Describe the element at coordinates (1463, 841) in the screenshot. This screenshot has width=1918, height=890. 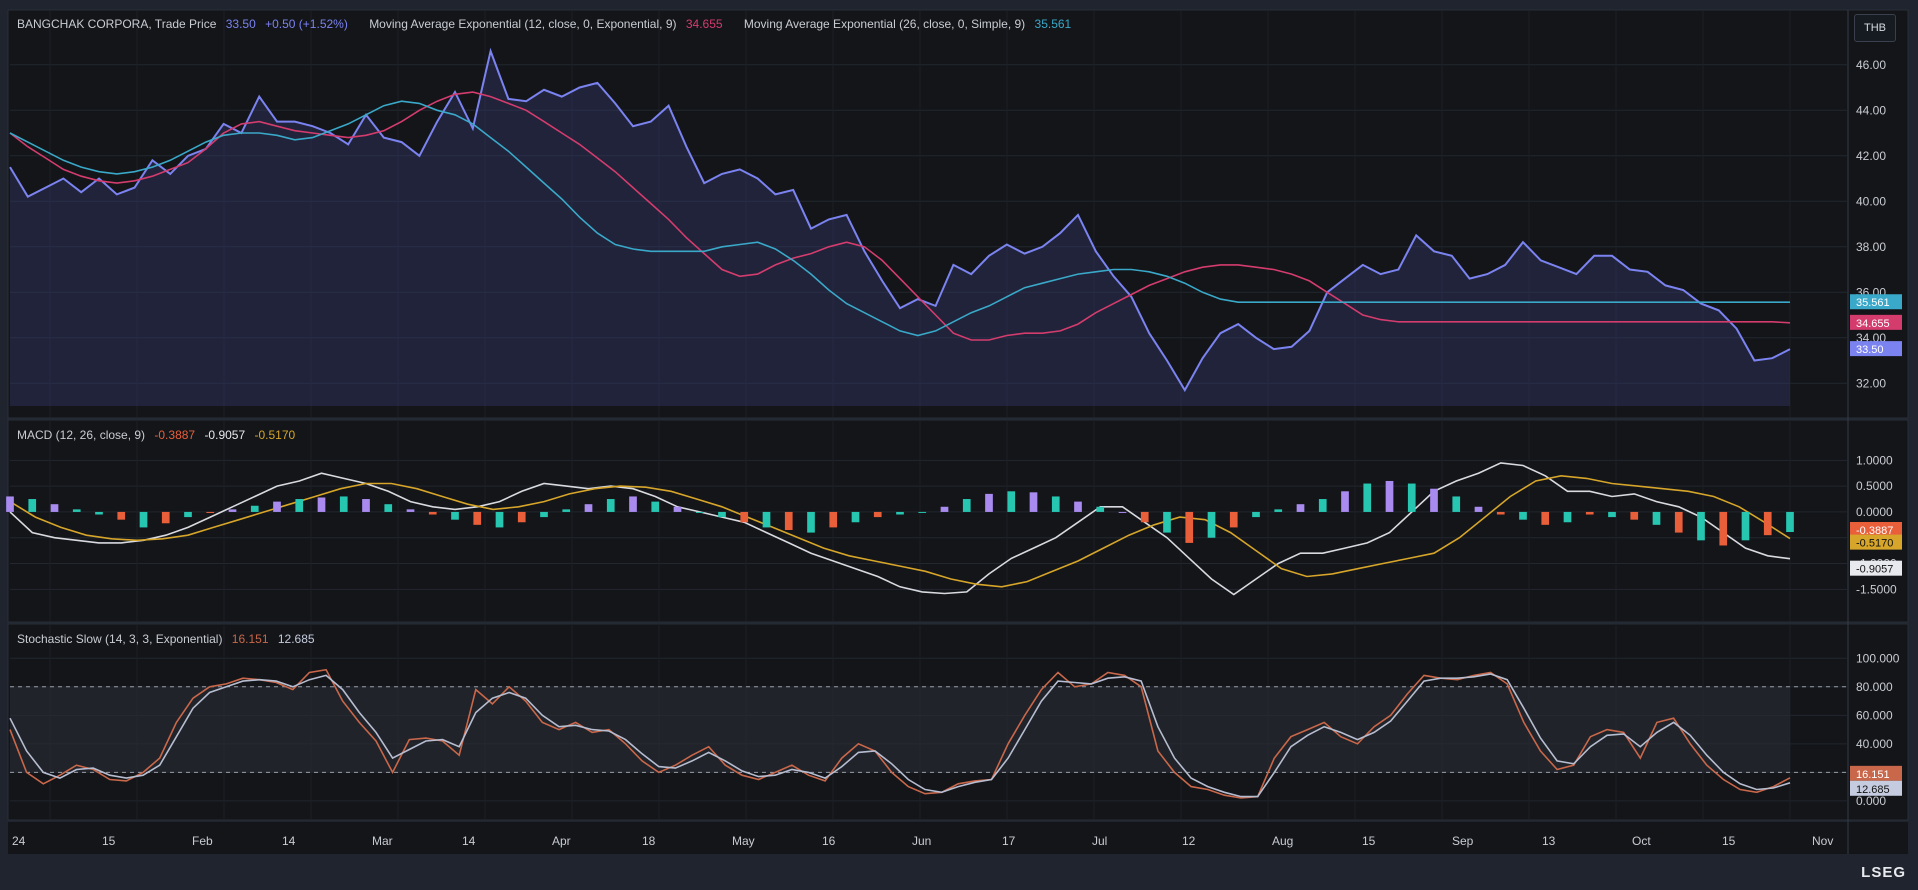
I see `x-tick-label: Sep` at that location.